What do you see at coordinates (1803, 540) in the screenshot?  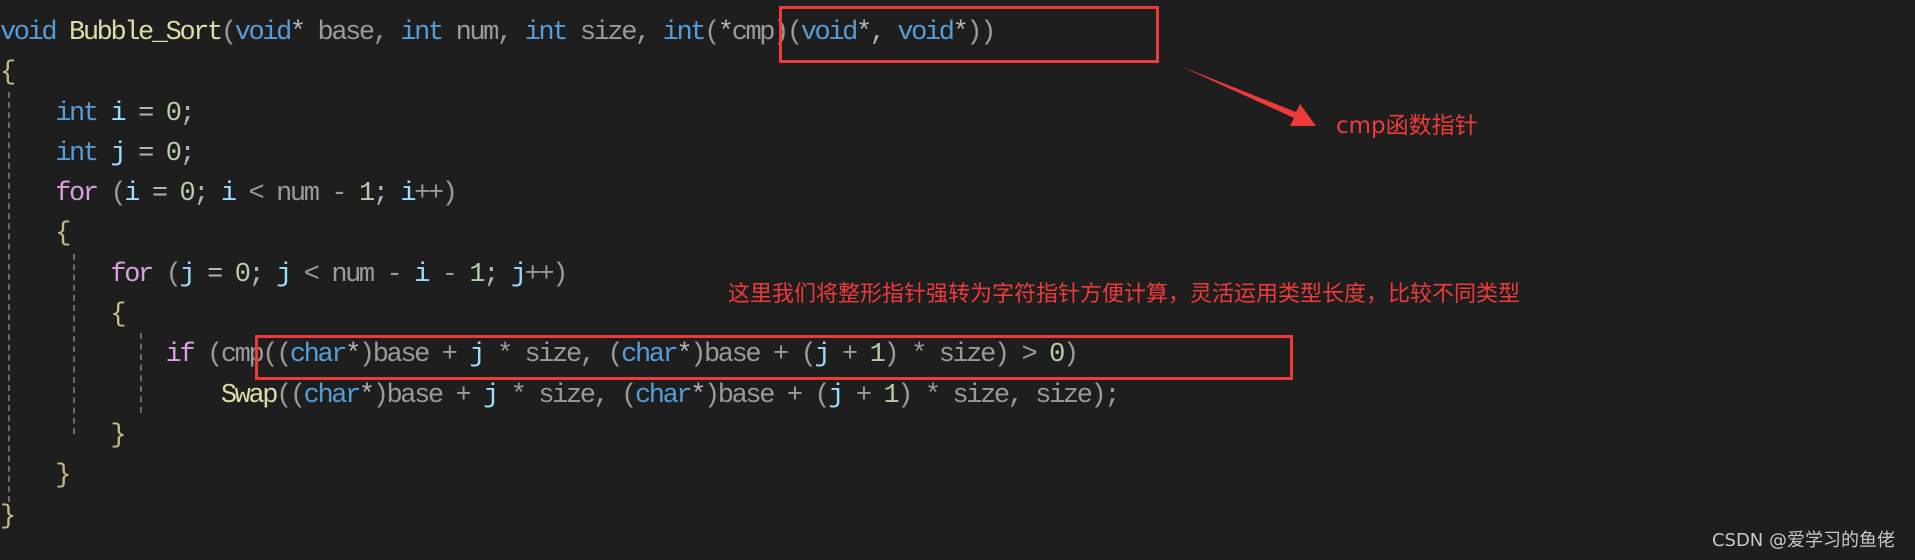 I see `csdn-watermark: CSDN @爱学习的鱼佬` at bounding box center [1803, 540].